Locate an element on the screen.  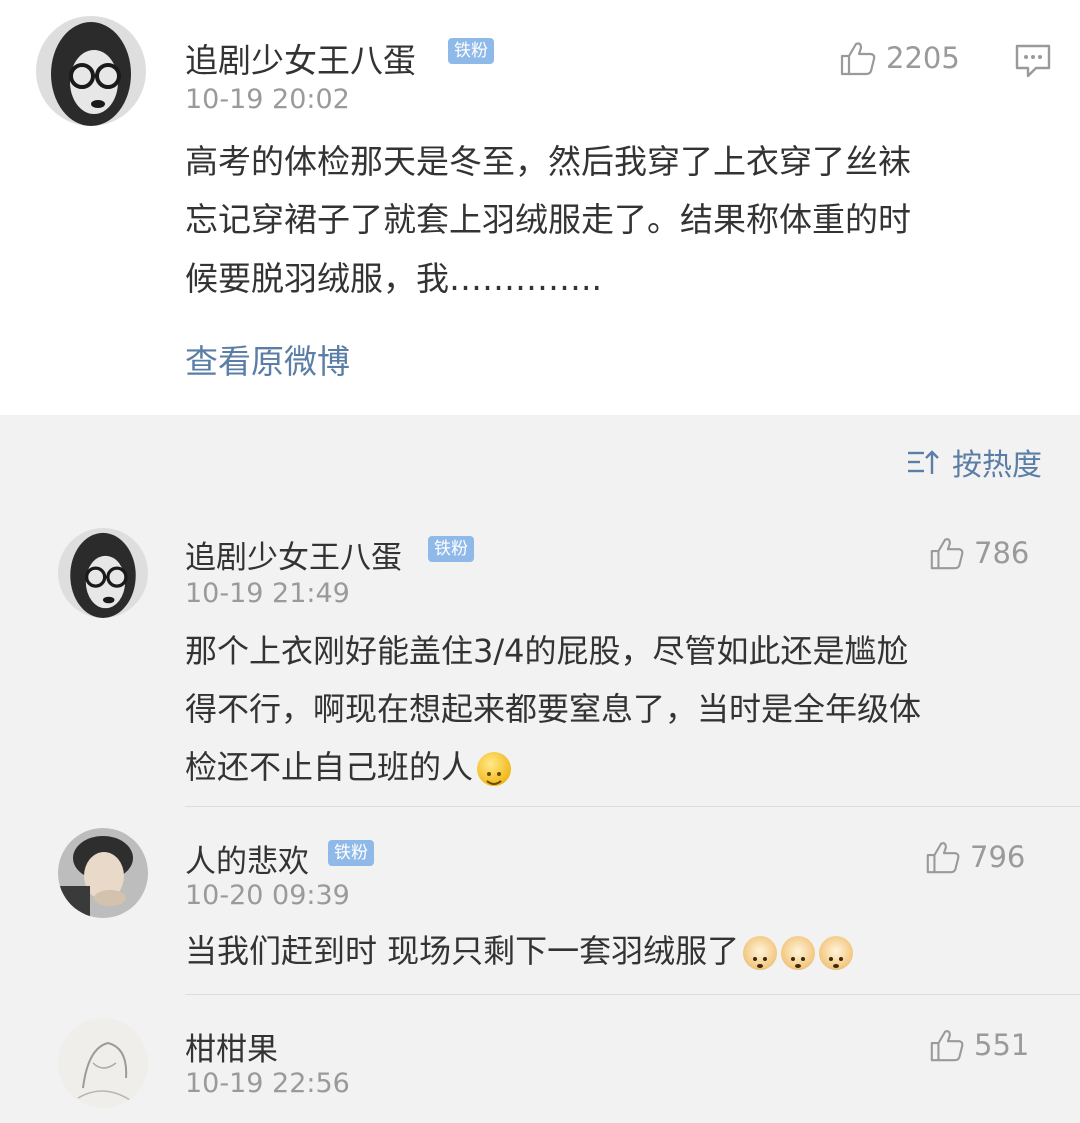
comment-icon is located at coordinates (1033, 63).